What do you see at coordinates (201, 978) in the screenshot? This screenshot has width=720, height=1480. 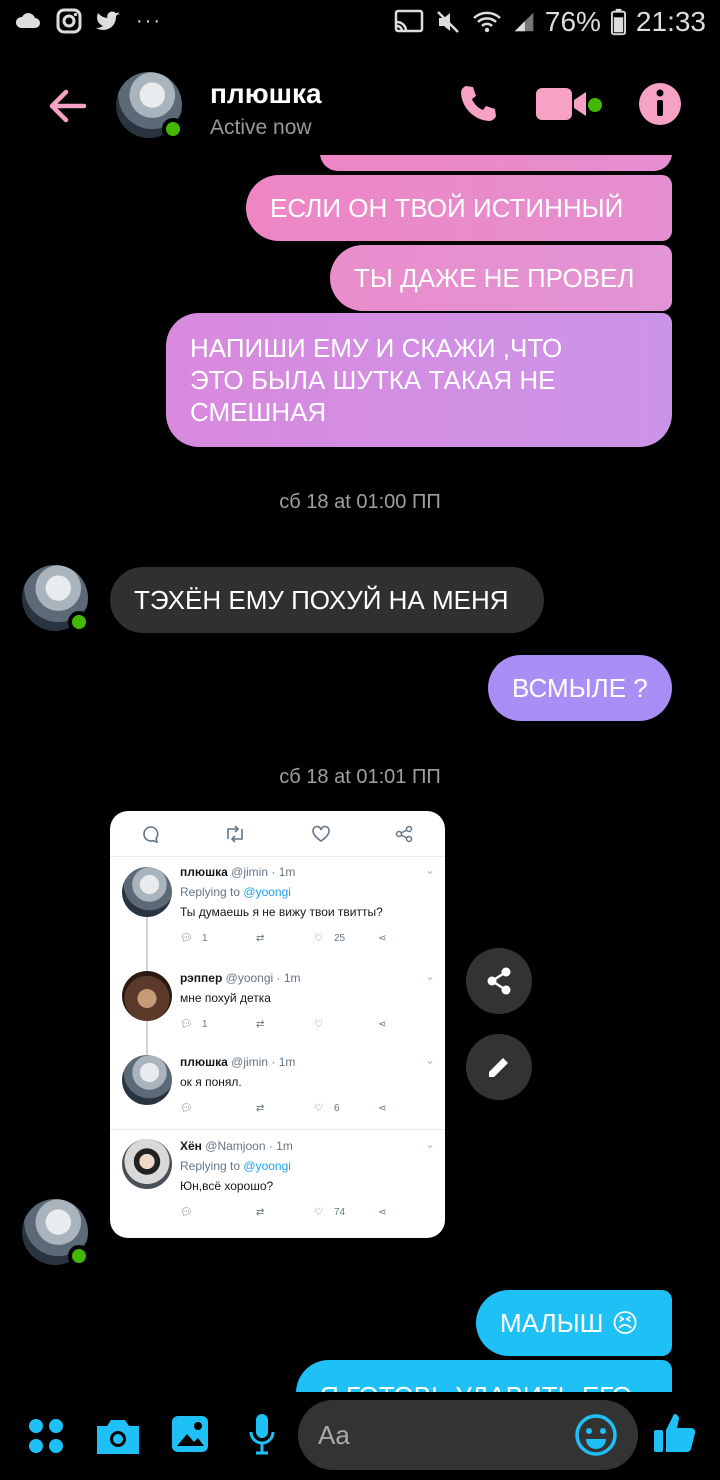 I see `tweet-author: рэппер` at bounding box center [201, 978].